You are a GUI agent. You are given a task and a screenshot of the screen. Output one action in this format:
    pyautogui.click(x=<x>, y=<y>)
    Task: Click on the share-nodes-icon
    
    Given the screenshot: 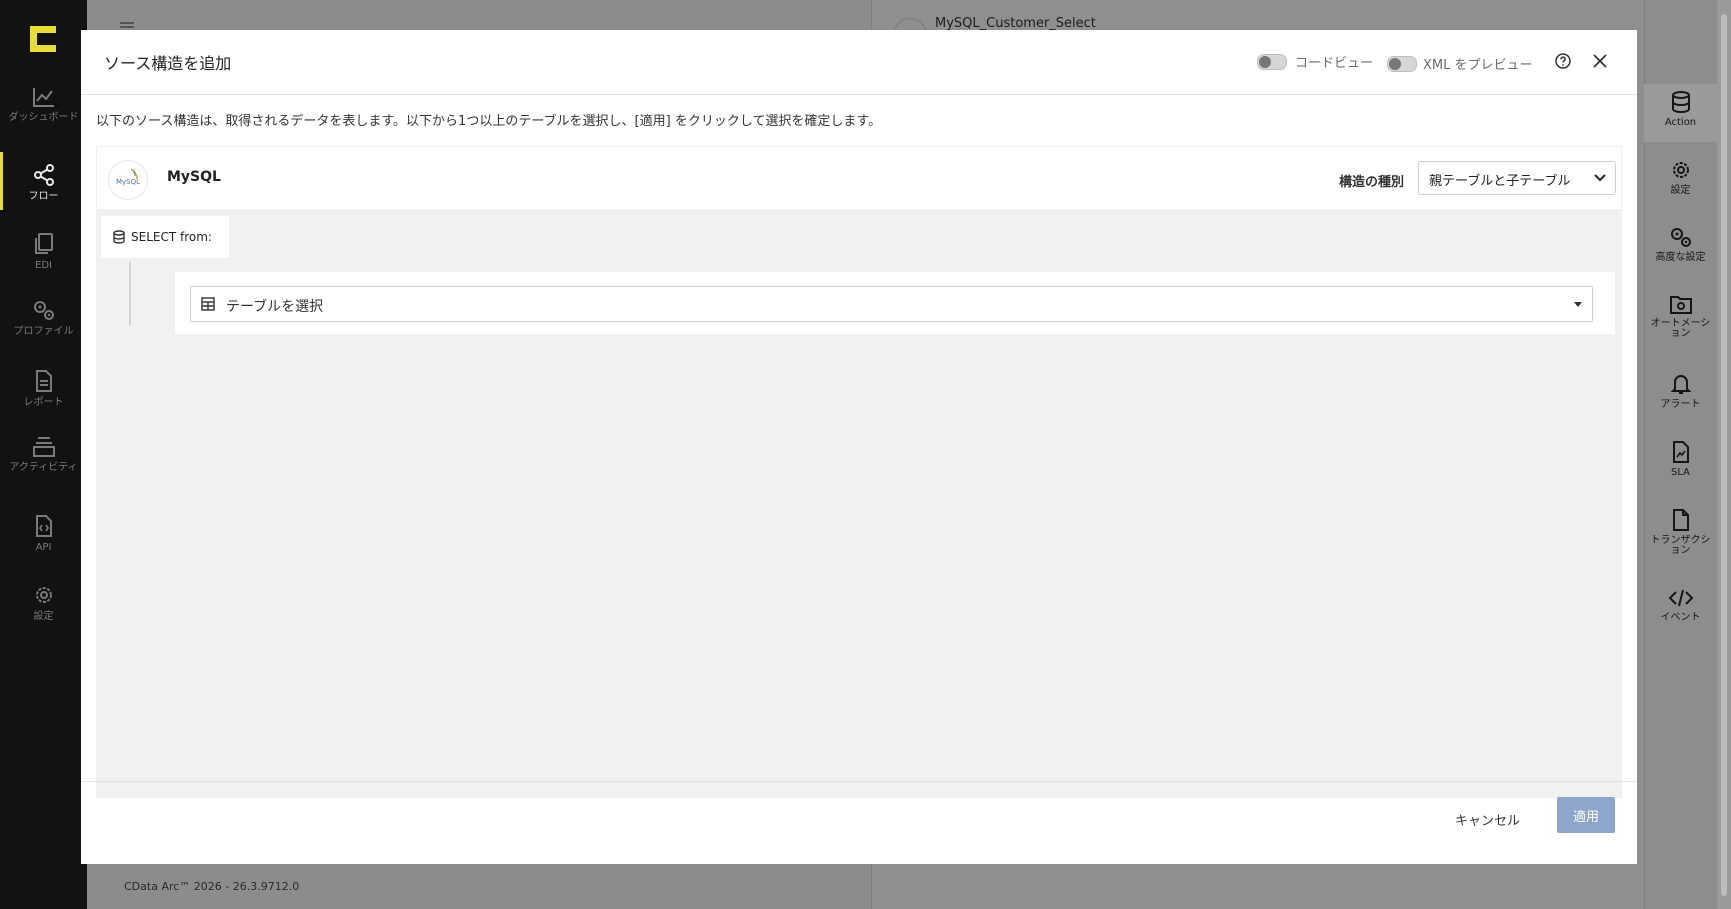 What is the action you would take?
    pyautogui.click(x=43, y=175)
    